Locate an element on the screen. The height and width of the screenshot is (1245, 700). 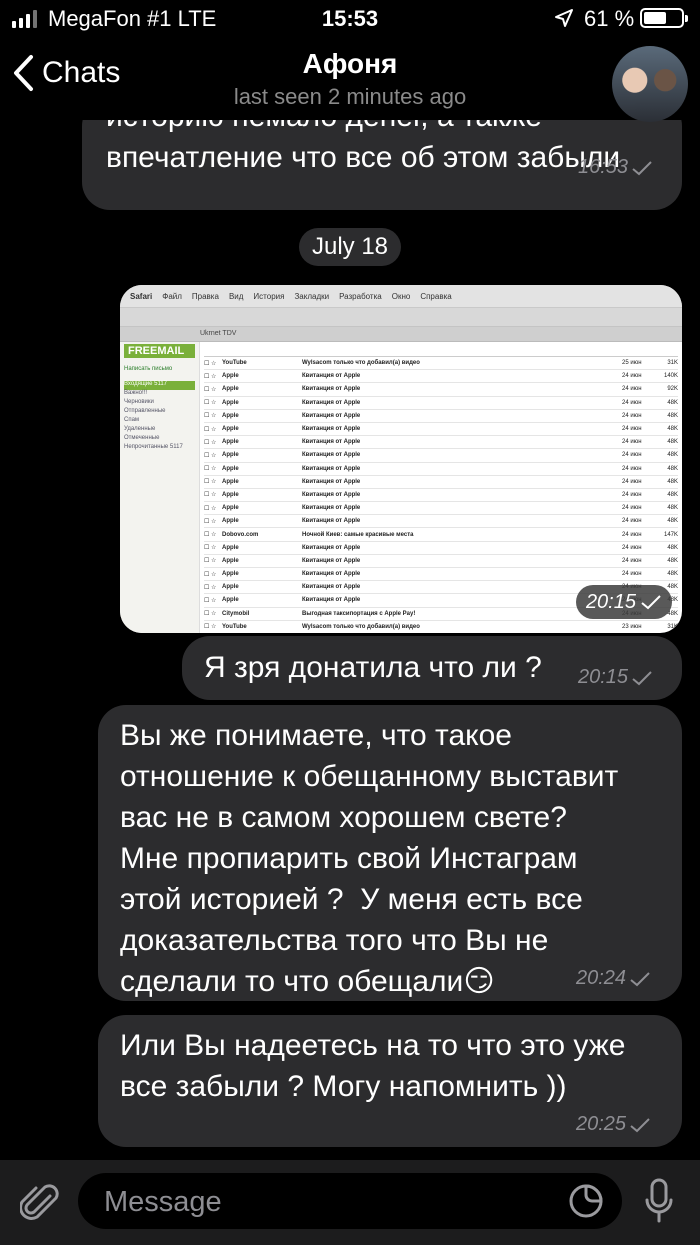
screenshot-row-from: YouTube is located at coordinates (234, 626).